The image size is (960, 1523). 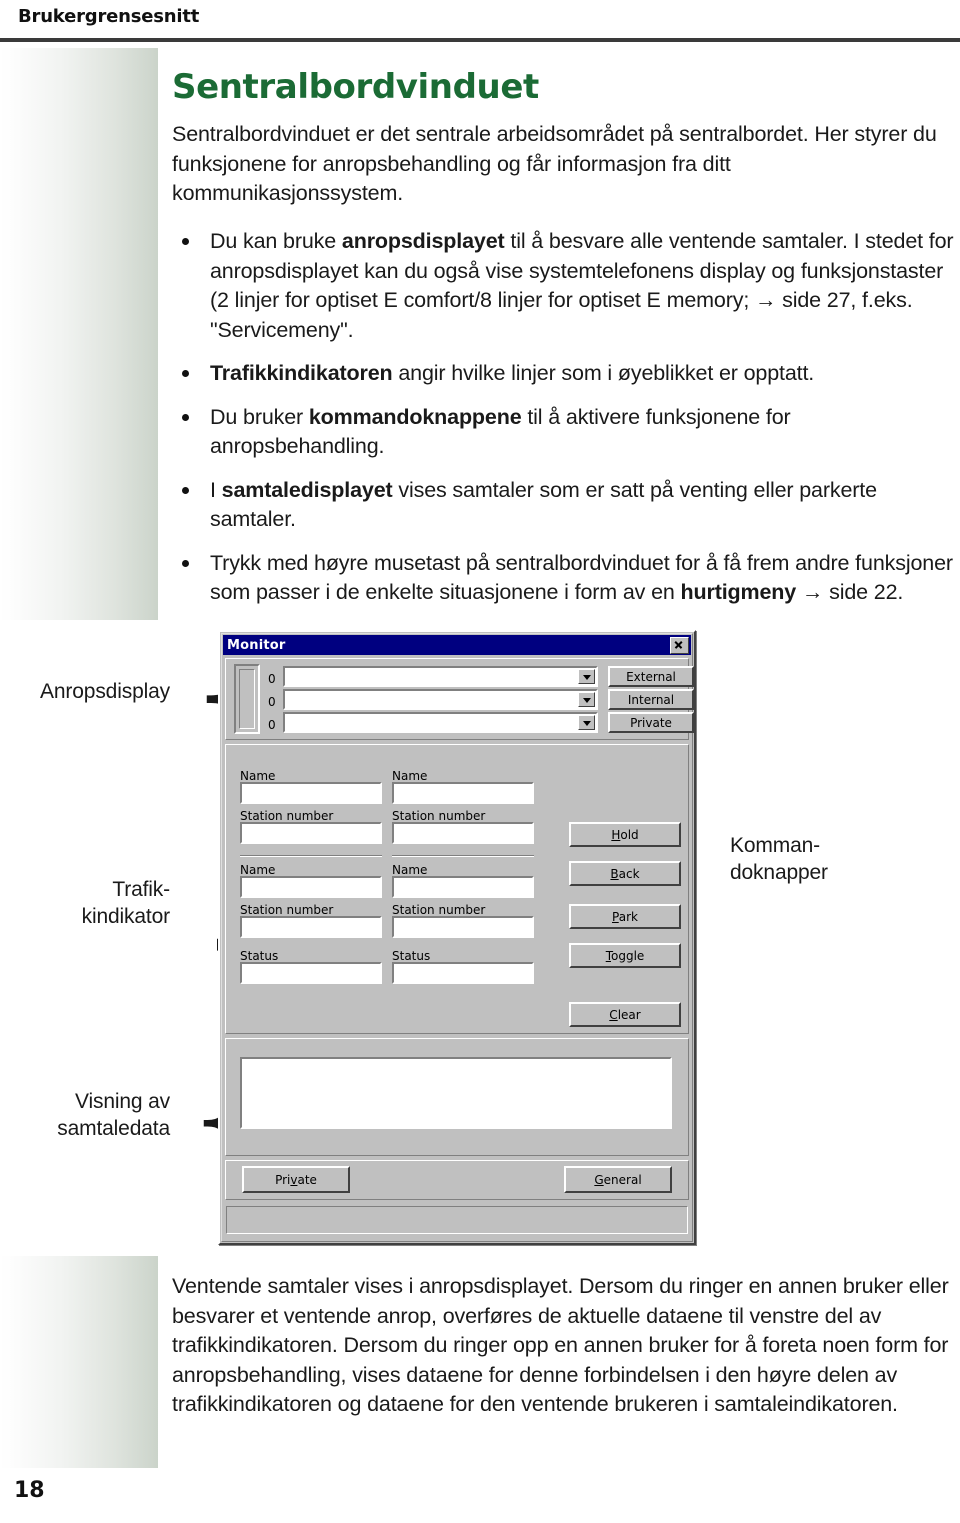 I want to click on header-rule, so click(x=480, y=40).